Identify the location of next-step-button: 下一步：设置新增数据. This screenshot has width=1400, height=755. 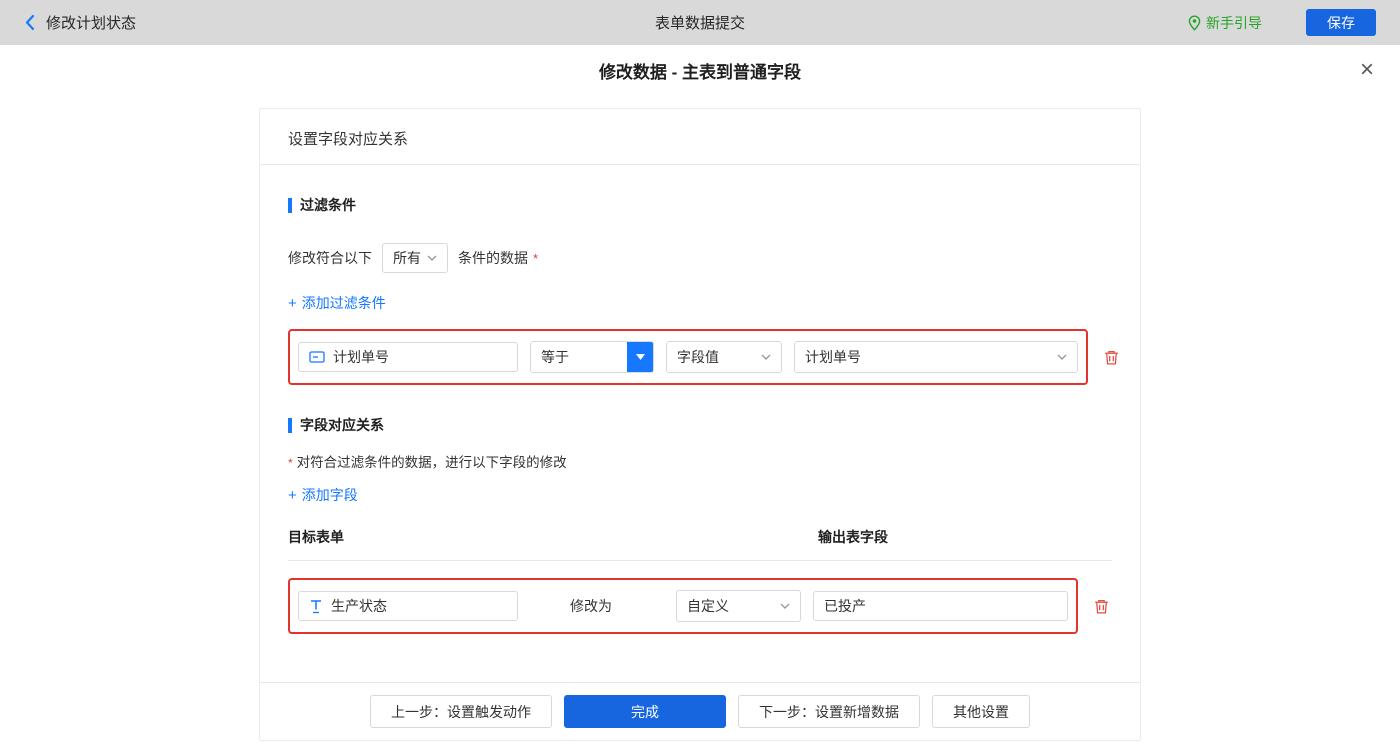
(829, 711).